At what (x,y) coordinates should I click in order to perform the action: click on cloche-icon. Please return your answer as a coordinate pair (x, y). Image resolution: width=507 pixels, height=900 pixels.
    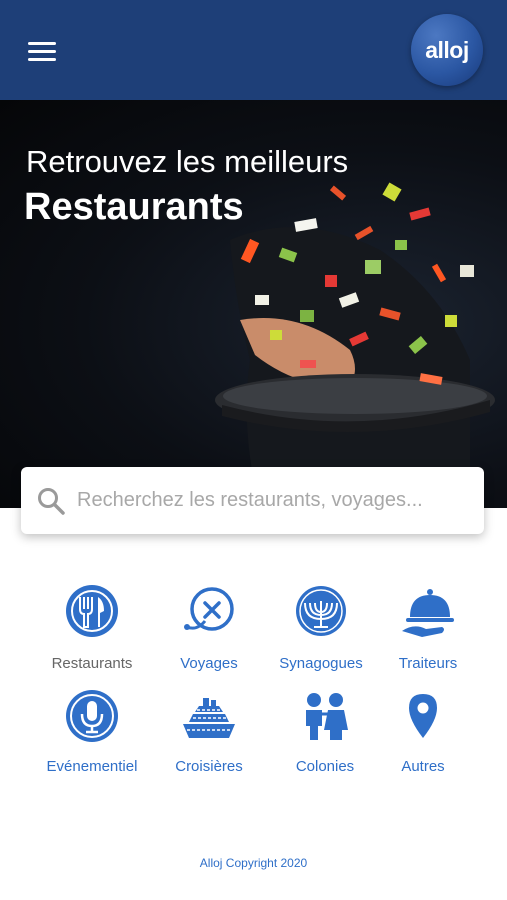
    Looking at the image, I should click on (428, 613).